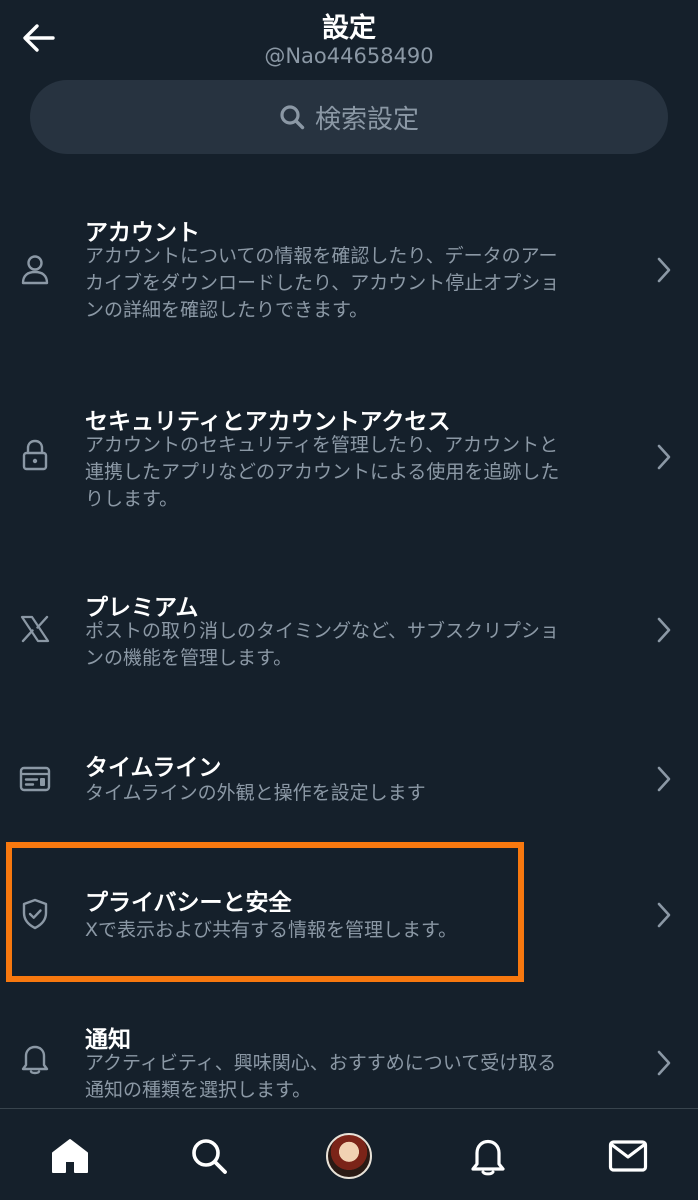 This screenshot has height=1200, width=698. I want to click on settings-item-privacy-safety: プライバシーと安全 Xで表示および共有する情報を管理します。, so click(349, 915).